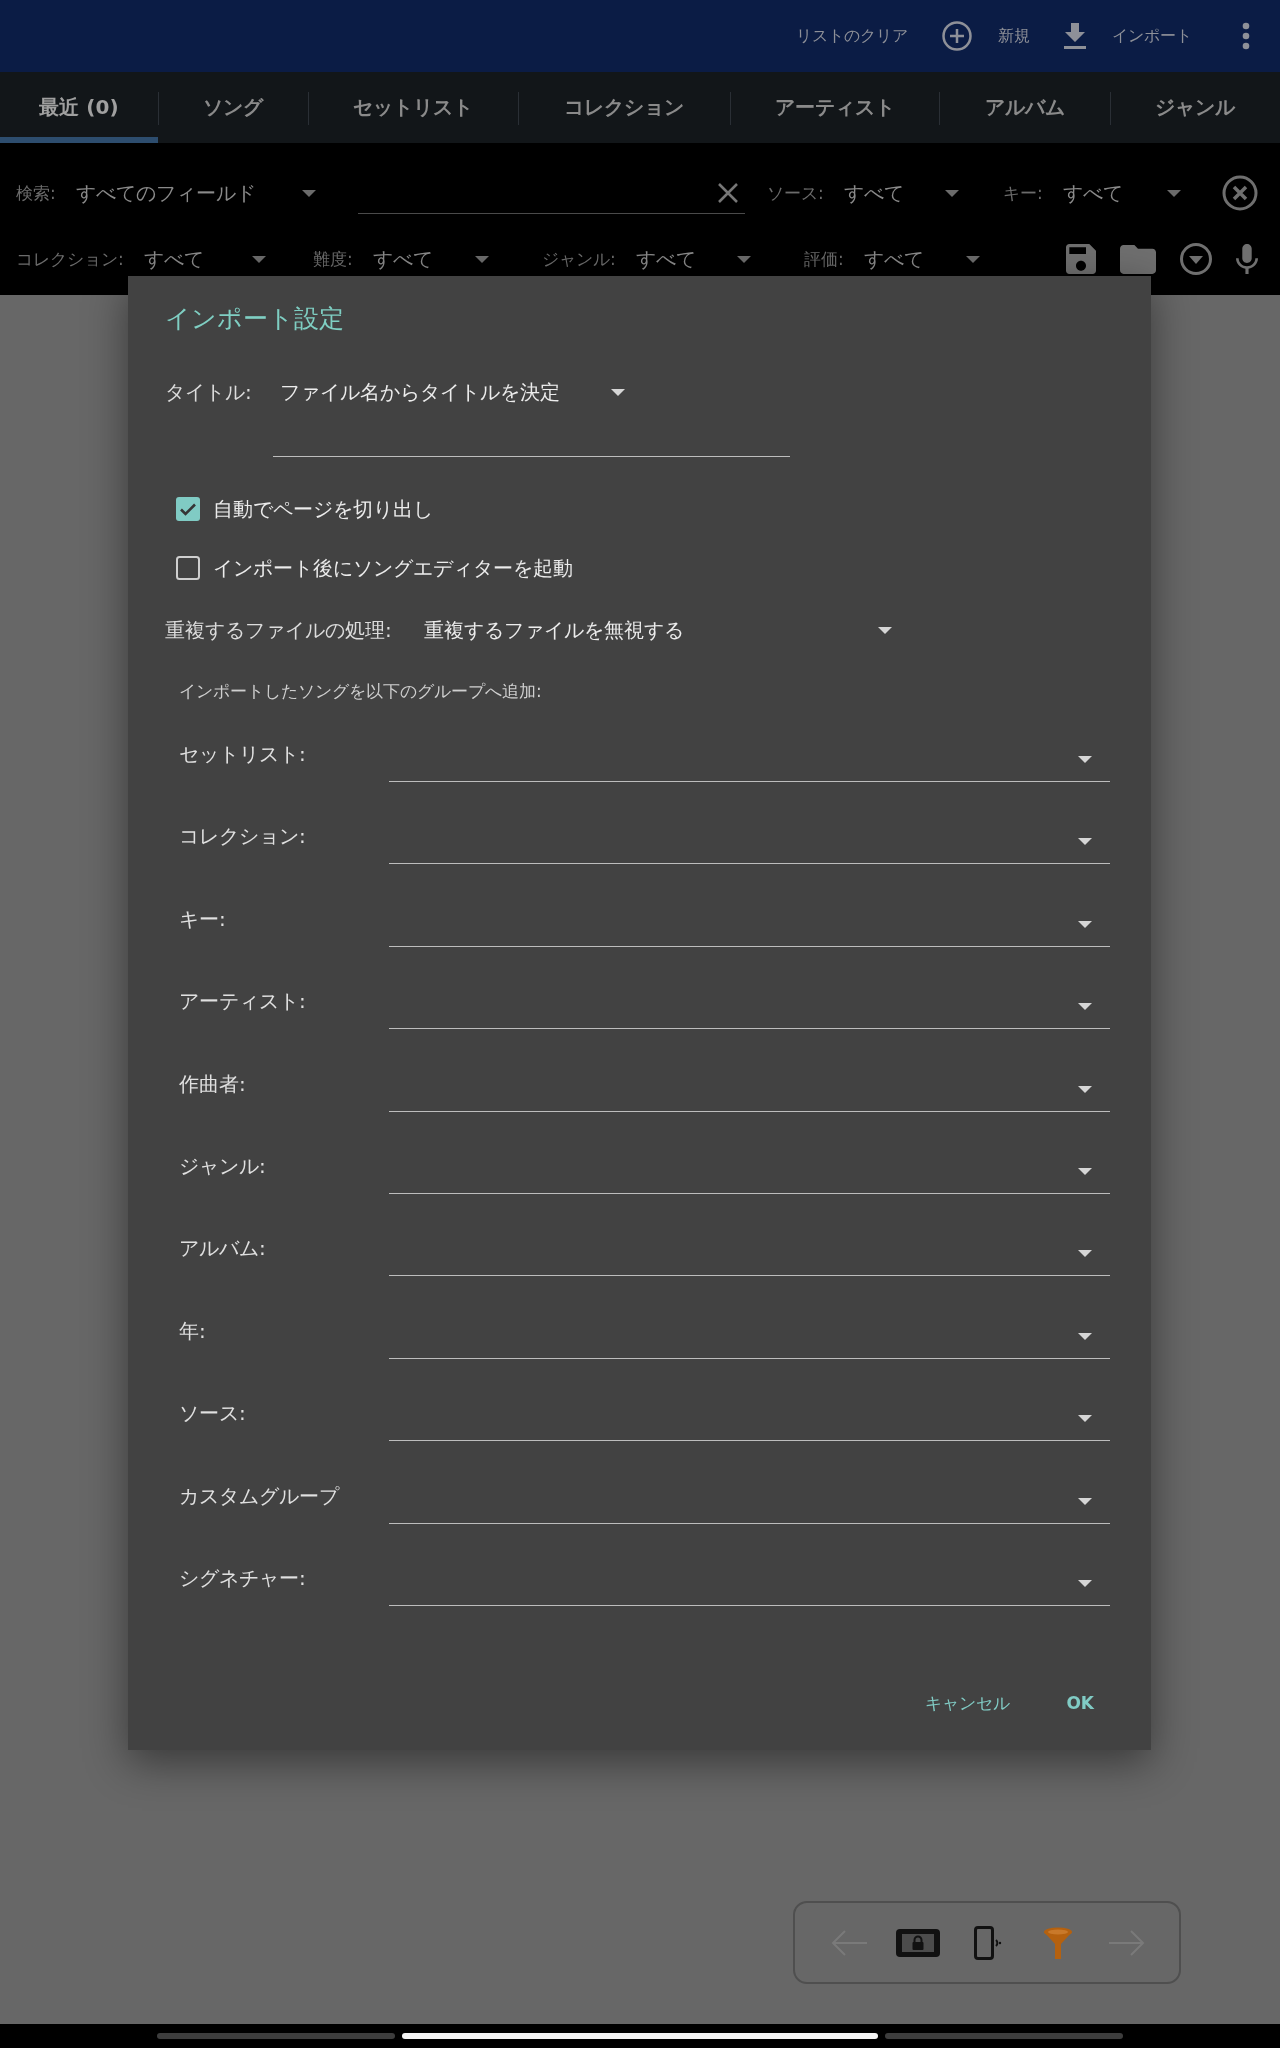 This screenshot has width=1280, height=2048. Describe the element at coordinates (197, 193) in the screenshot. I see `filter-dropdown: すべてのフィールド` at that location.